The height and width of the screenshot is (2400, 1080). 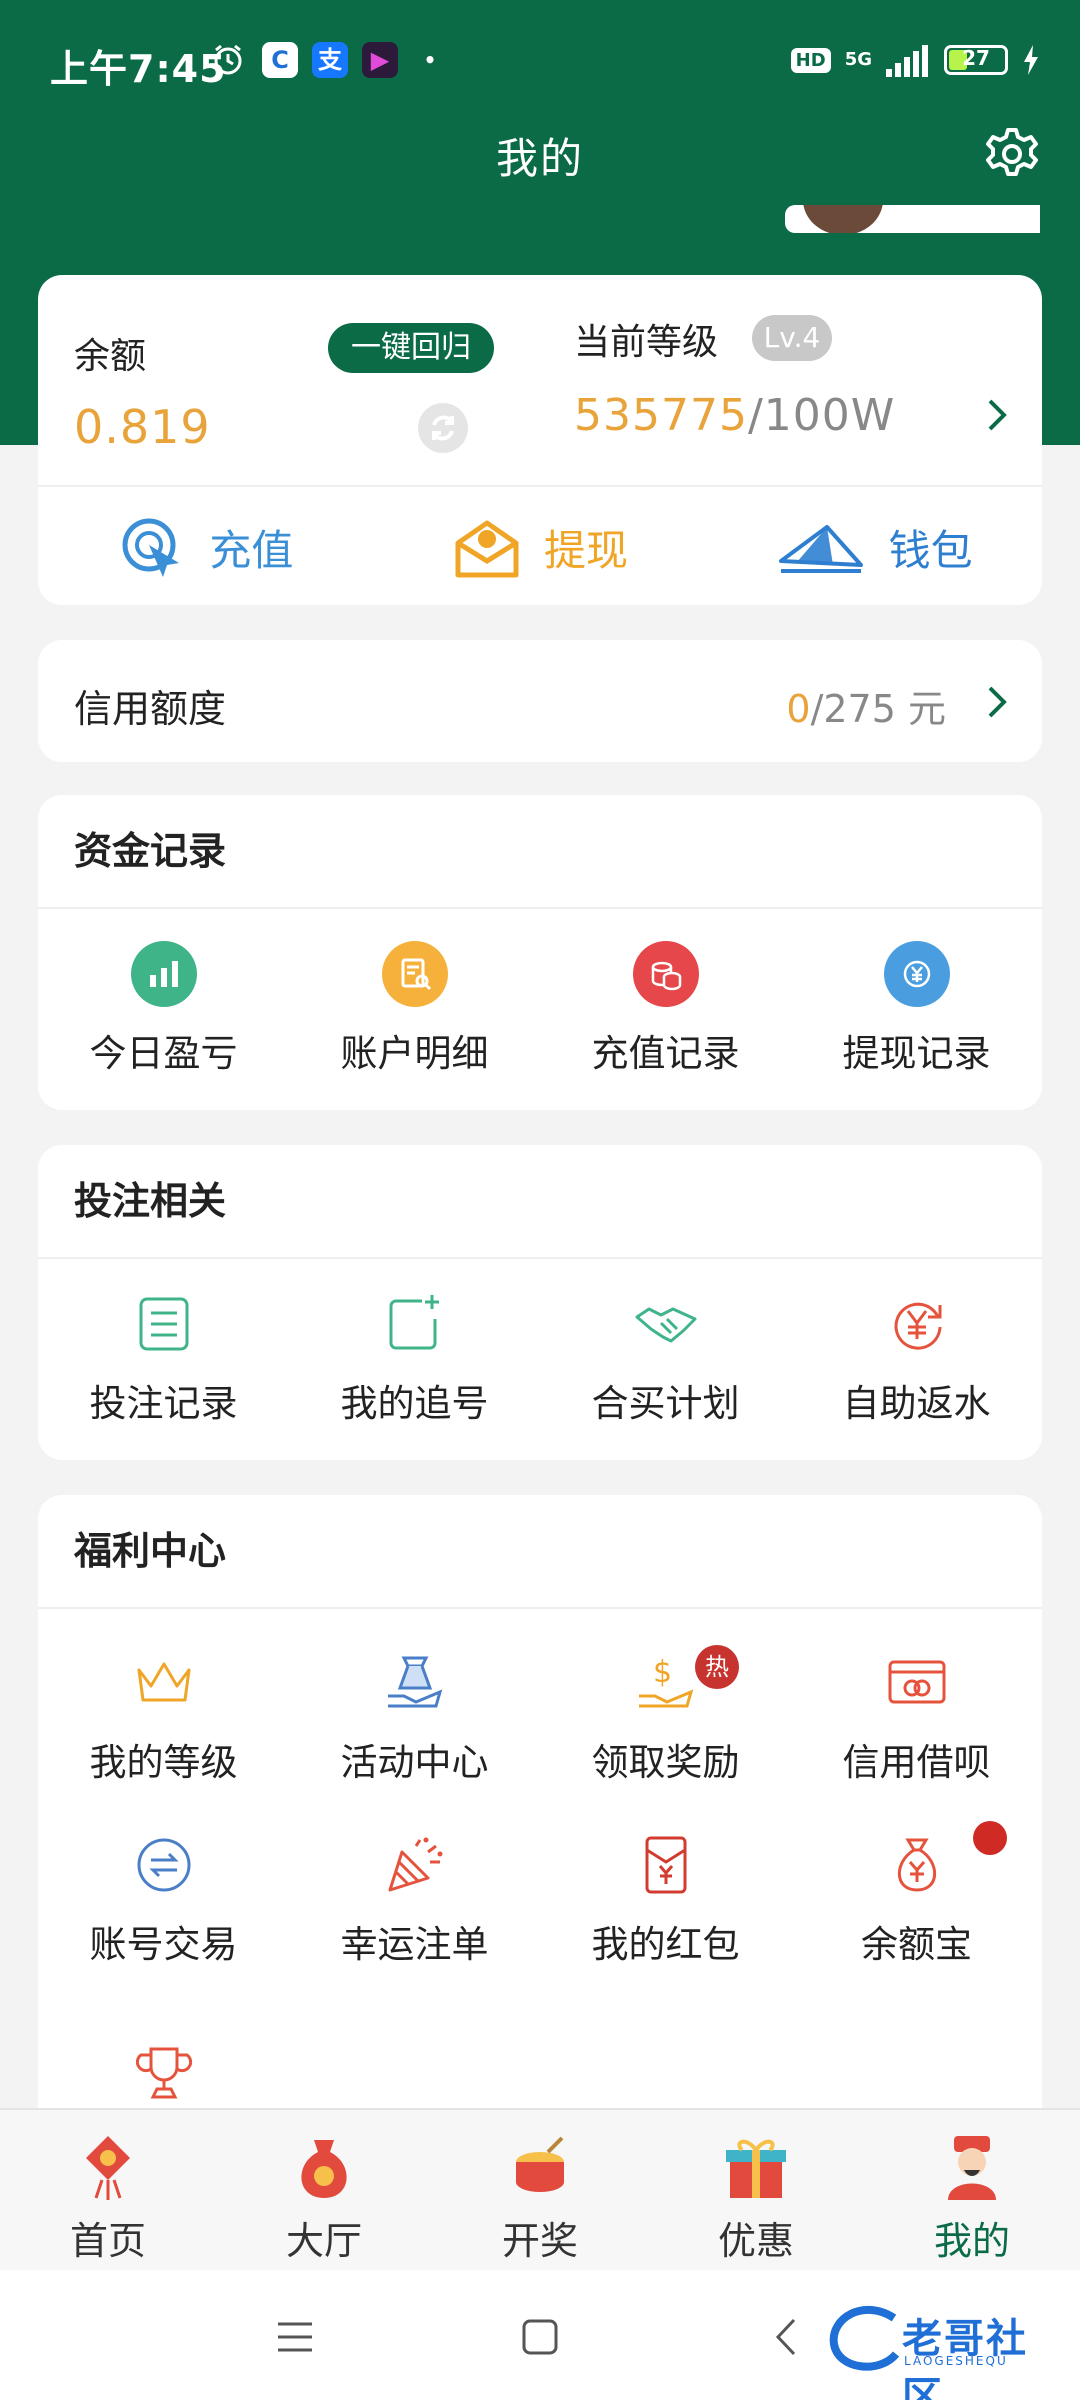 I want to click on claim-reward-item: $ 领取奖励 热, so click(x=665, y=1718).